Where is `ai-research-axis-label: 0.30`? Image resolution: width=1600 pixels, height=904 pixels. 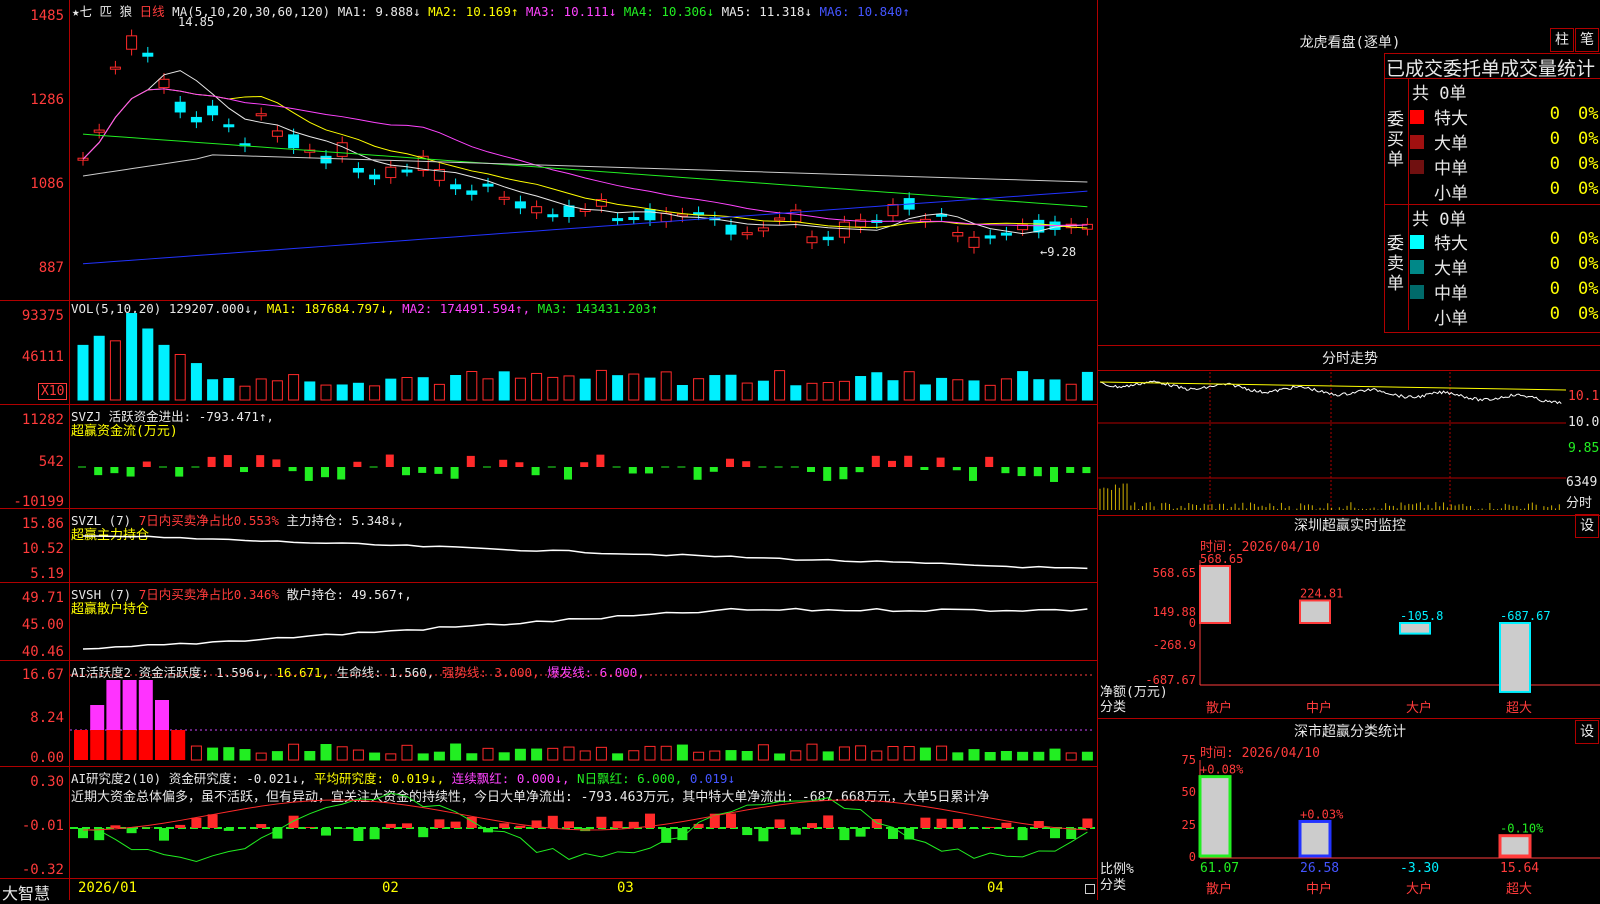
ai-research-axis-label: 0.30 is located at coordinates (32, 782).